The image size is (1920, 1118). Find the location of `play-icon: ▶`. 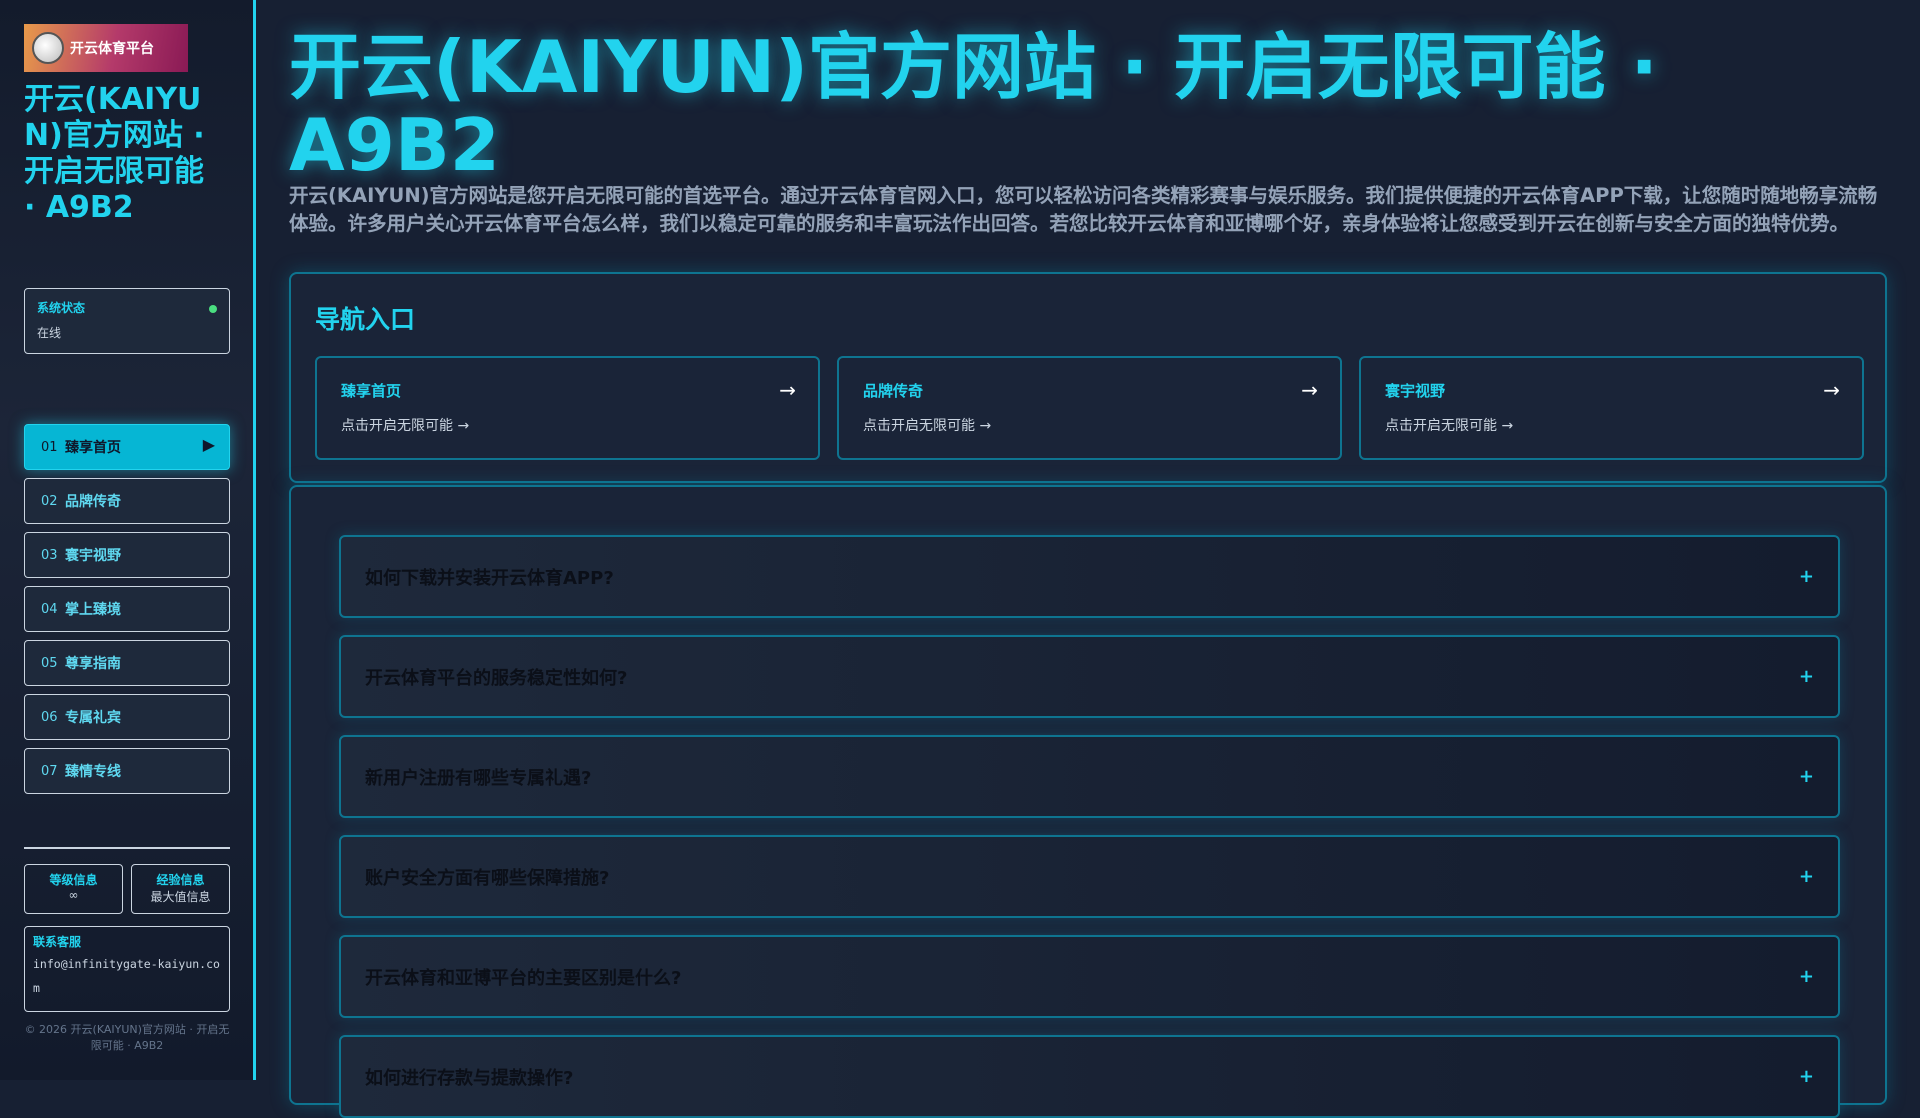

play-icon: ▶ is located at coordinates (208, 444).